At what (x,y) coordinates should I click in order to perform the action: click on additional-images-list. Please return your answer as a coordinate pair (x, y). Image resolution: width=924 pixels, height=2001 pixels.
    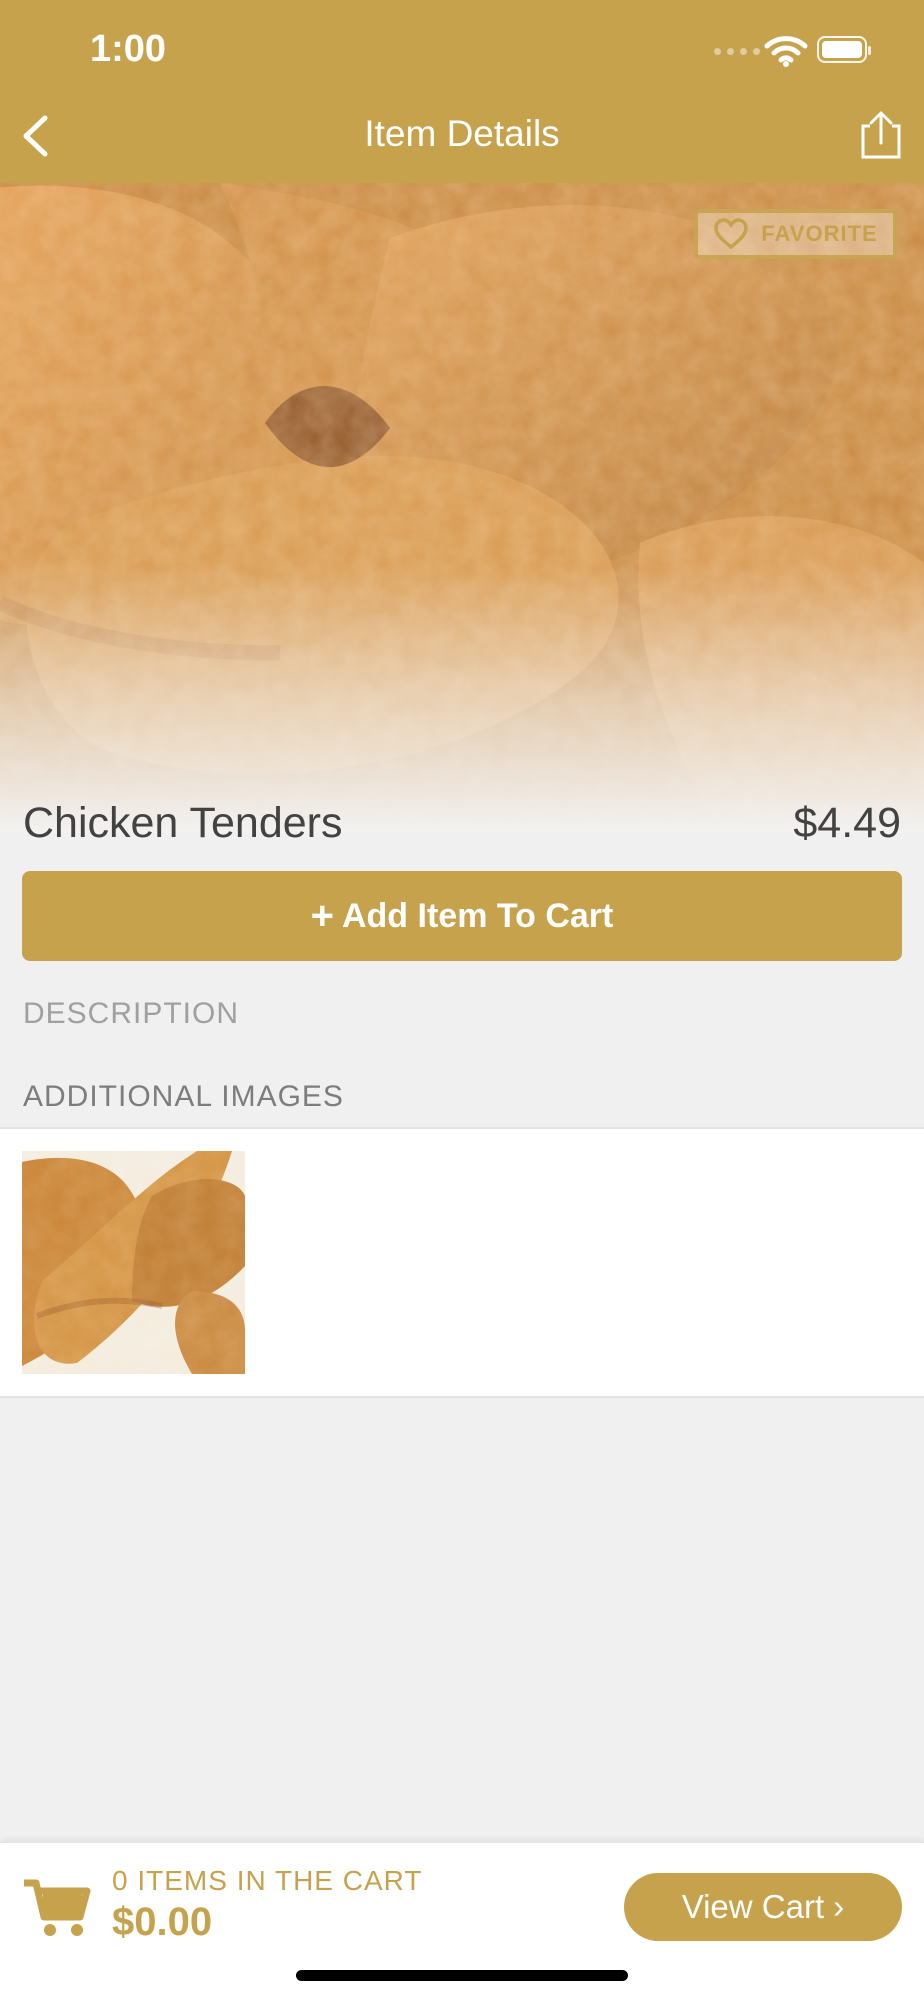
    Looking at the image, I should click on (462, 1262).